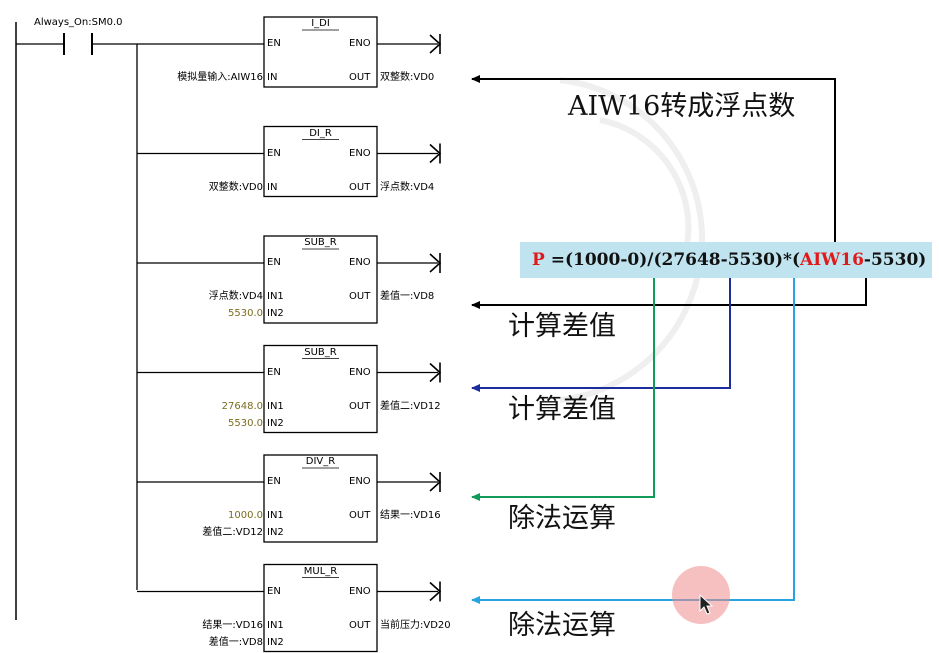  Describe the element at coordinates (632, 240) in the screenshot. I see `watermark` at that location.